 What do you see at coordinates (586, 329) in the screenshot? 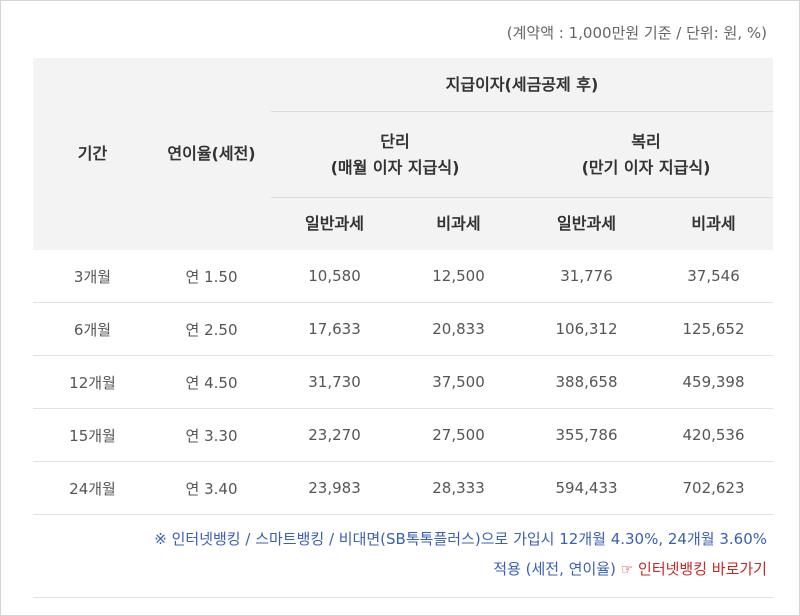
I see `cell-compound-general: 106,312` at bounding box center [586, 329].